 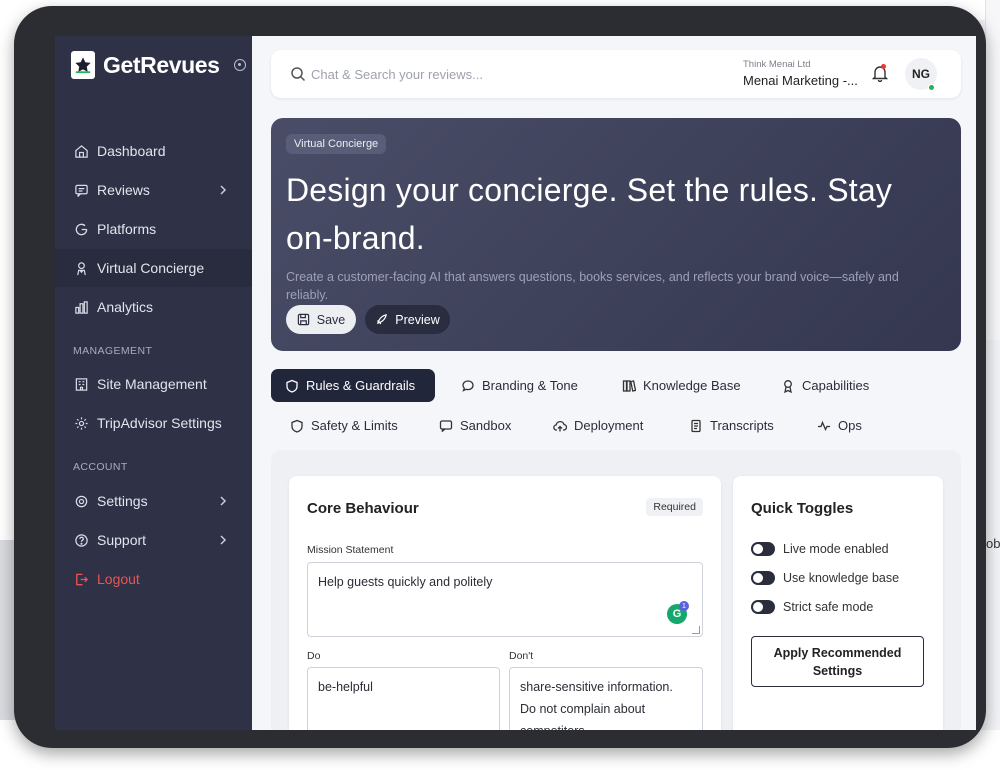 What do you see at coordinates (802, 508) in the screenshot?
I see `card-title: Quick Toggles` at bounding box center [802, 508].